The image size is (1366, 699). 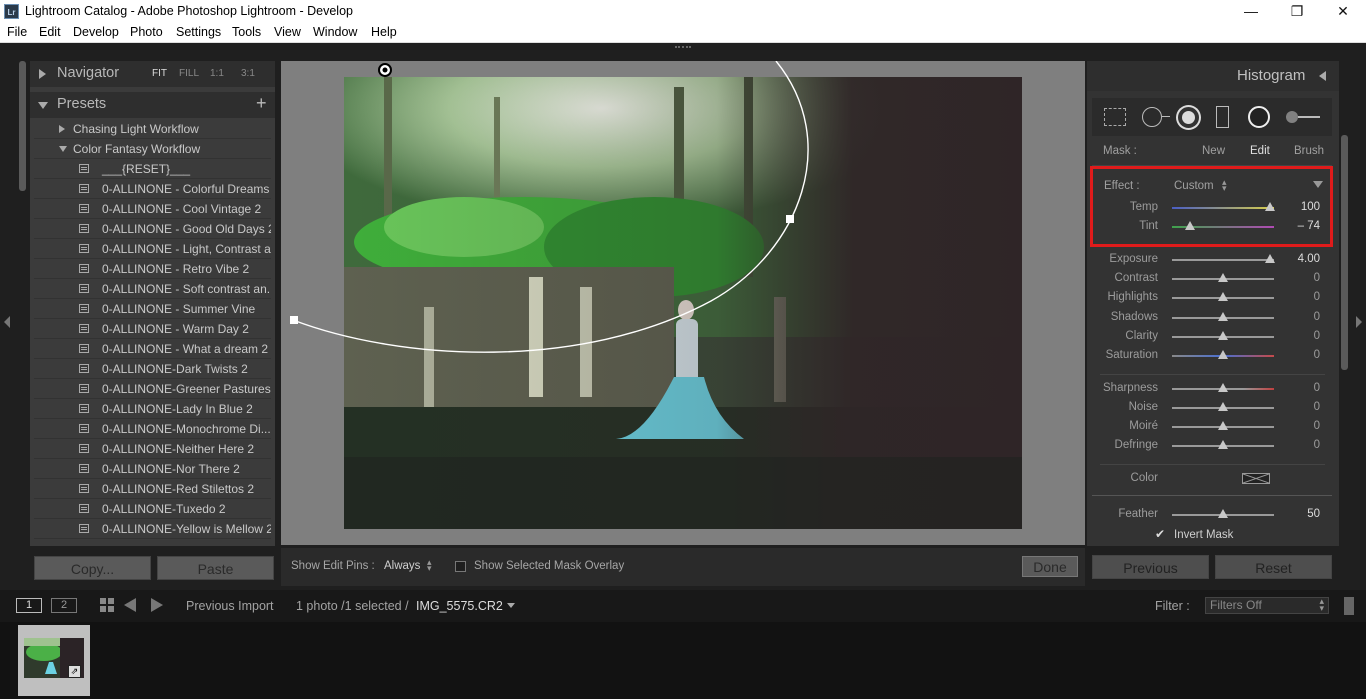 I want to click on highlights-slider: Highlights 0, so click(x=1212, y=298).